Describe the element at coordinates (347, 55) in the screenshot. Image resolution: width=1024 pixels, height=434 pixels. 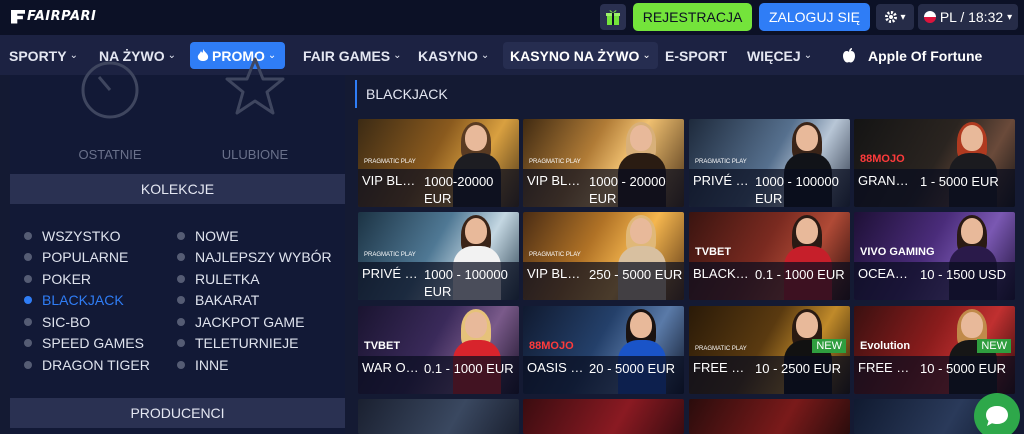
I see `nav-label: FAIR GAMES` at that location.